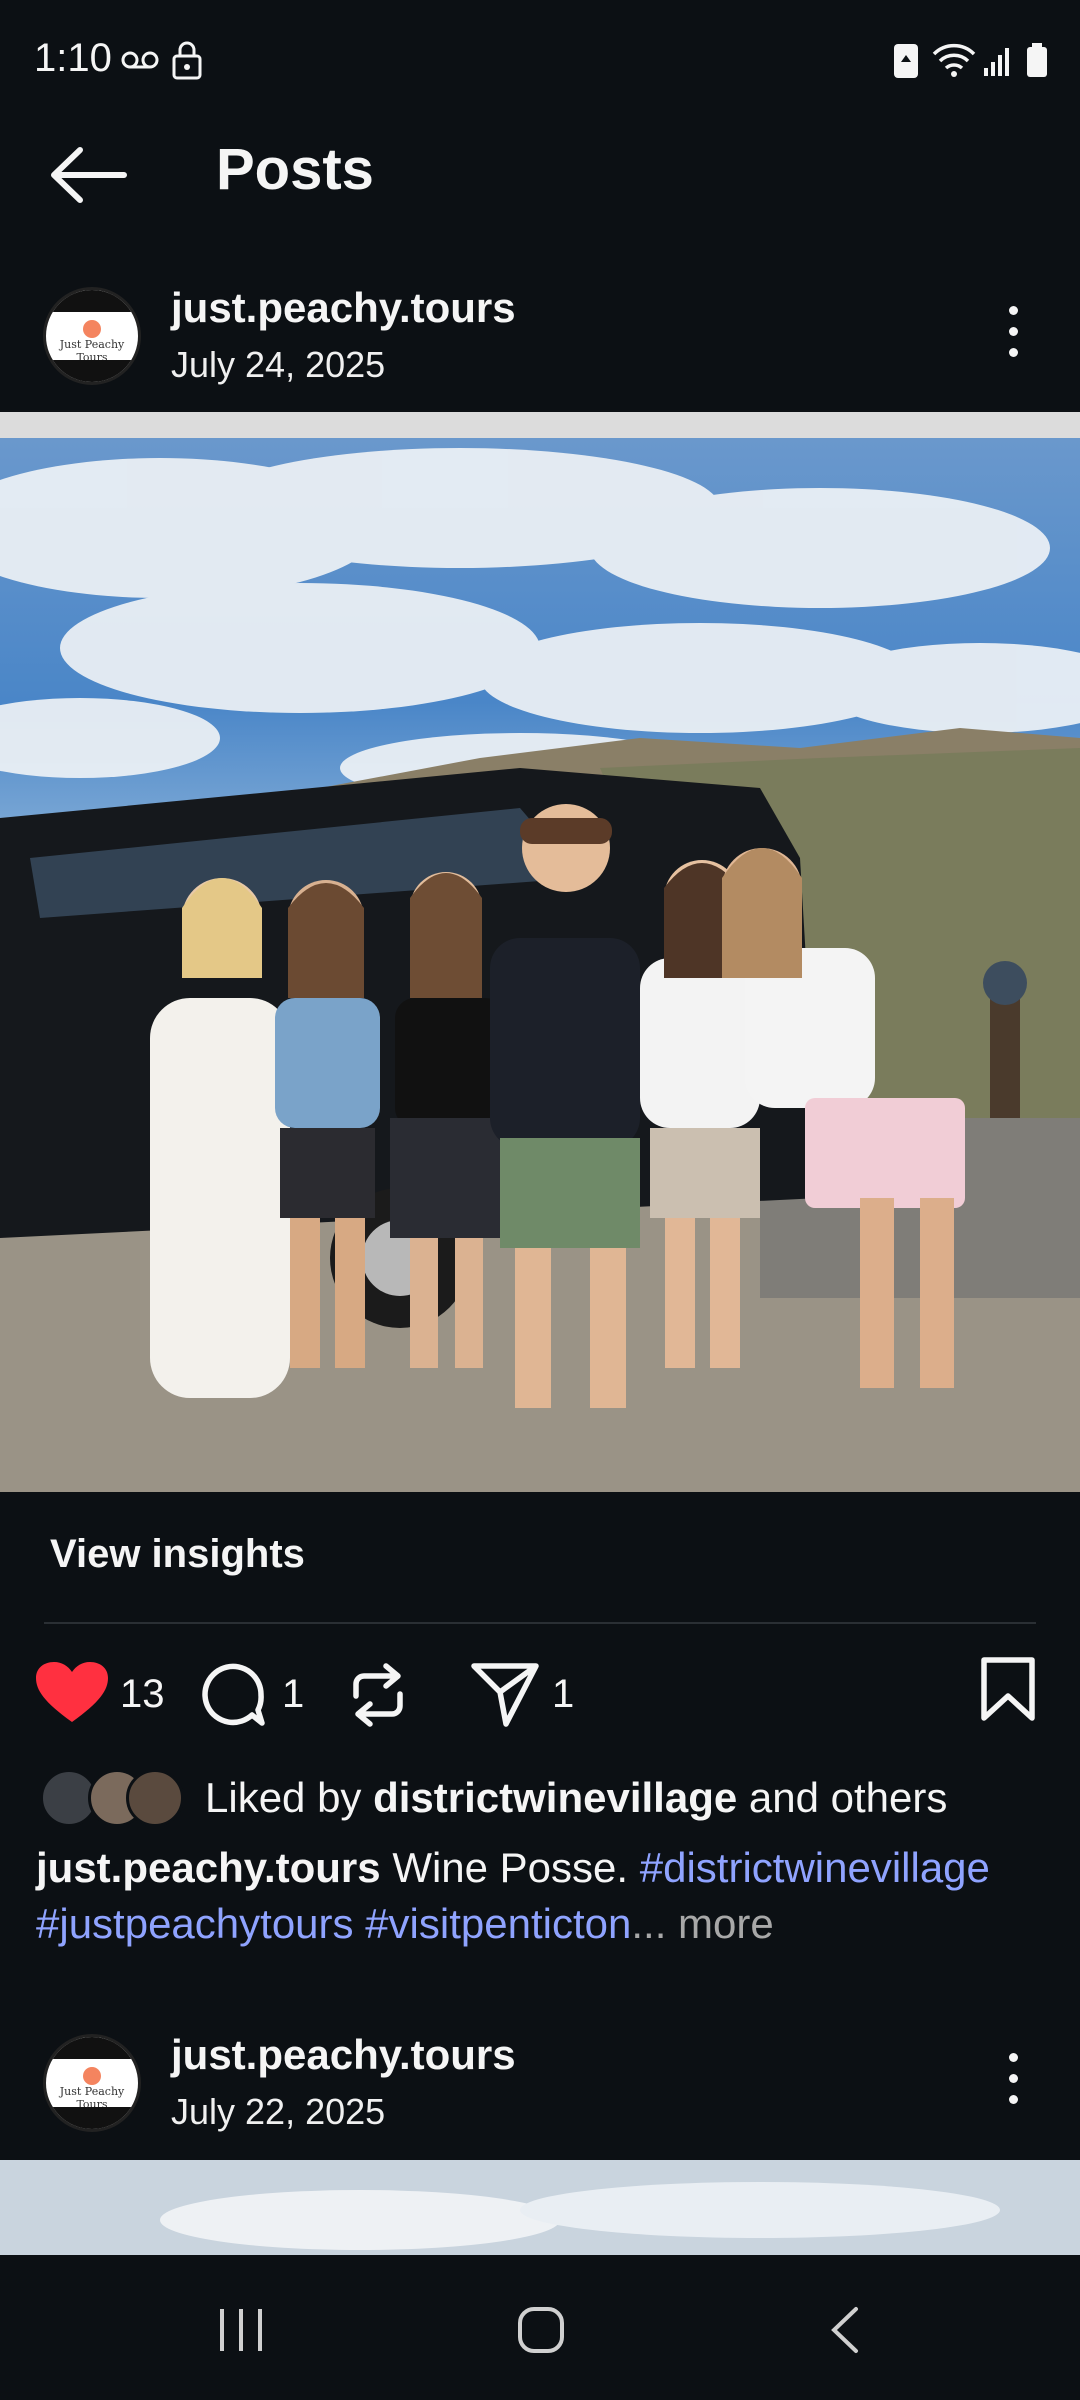 The width and height of the screenshot is (1080, 2400). I want to click on comments-count: 1, so click(293, 1694).